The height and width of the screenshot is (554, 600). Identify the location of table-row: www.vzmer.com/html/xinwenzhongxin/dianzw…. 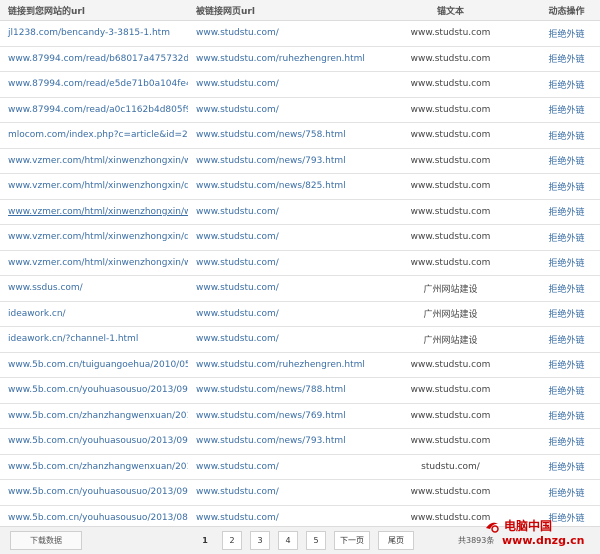
(300, 238).